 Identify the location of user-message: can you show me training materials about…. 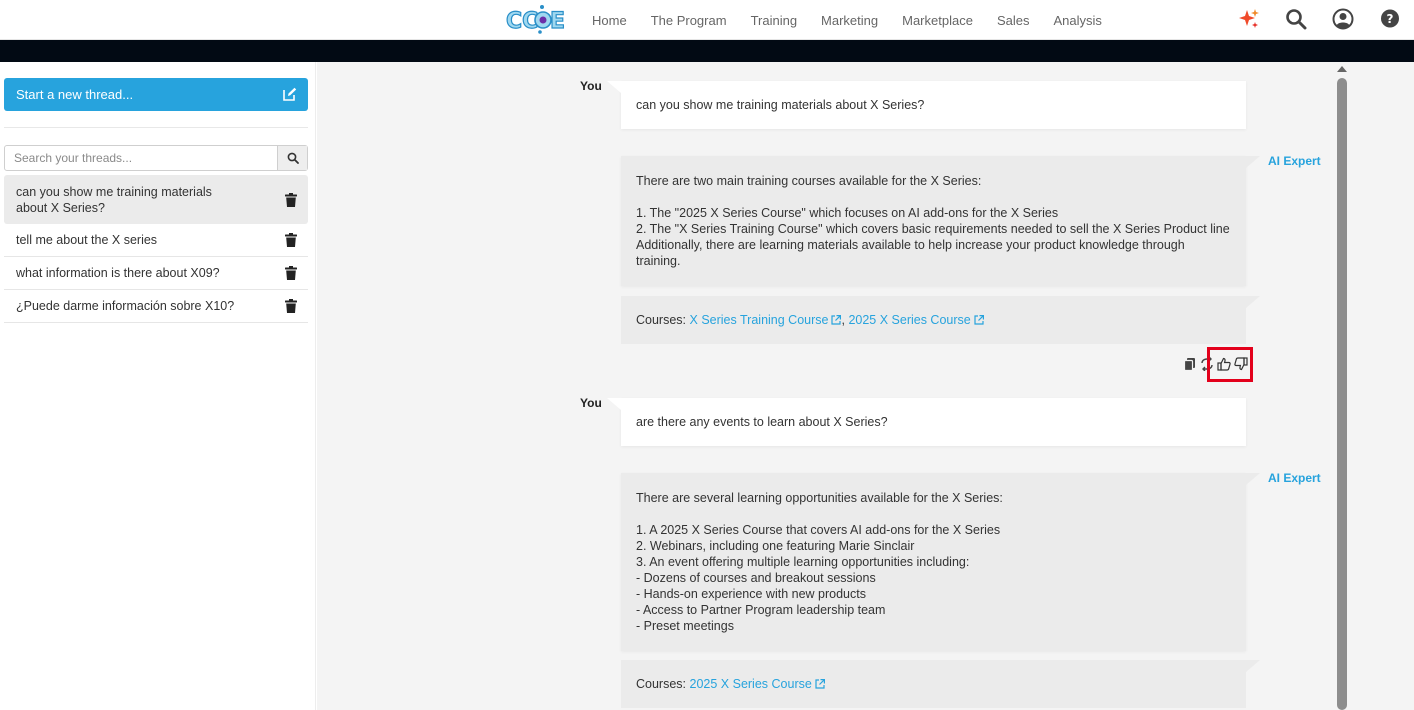
(926, 105).